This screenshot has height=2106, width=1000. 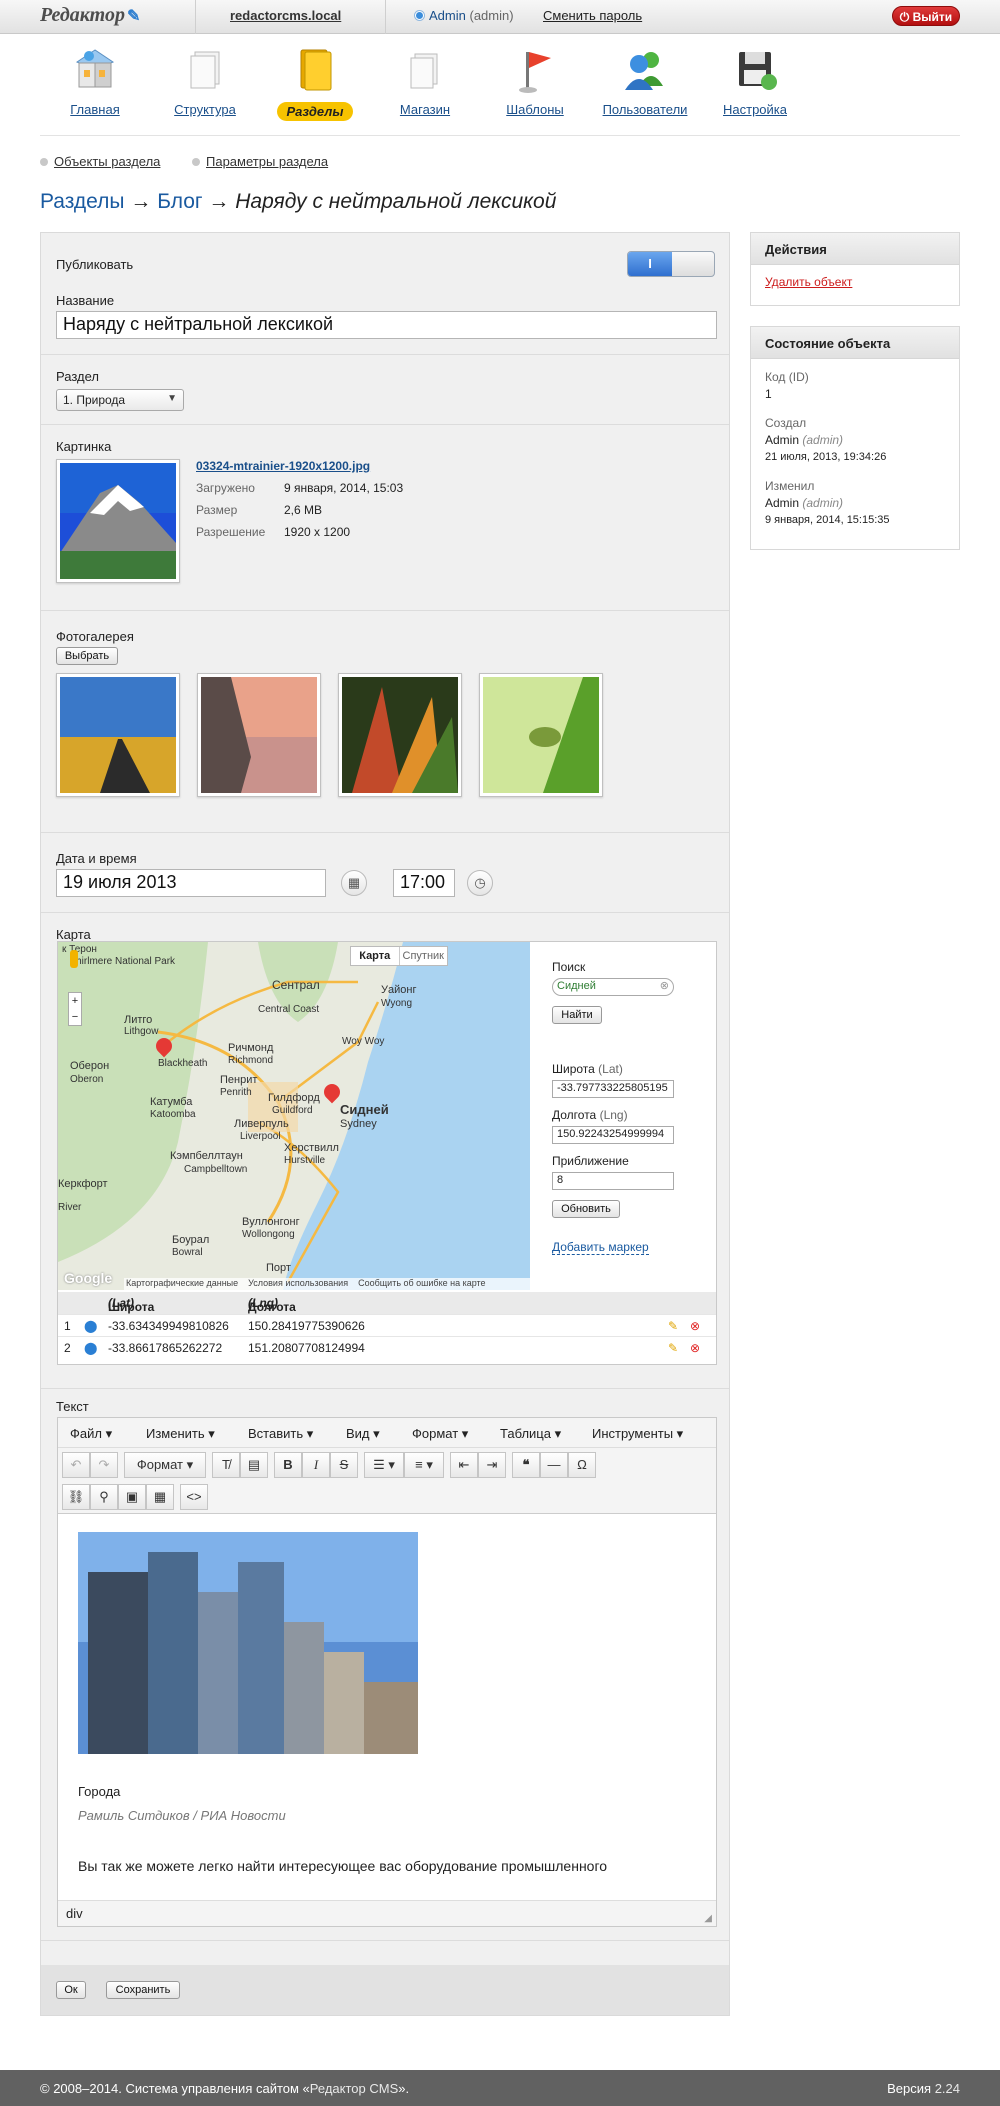 I want to click on publish-toggle: I, so click(x=671, y=264).